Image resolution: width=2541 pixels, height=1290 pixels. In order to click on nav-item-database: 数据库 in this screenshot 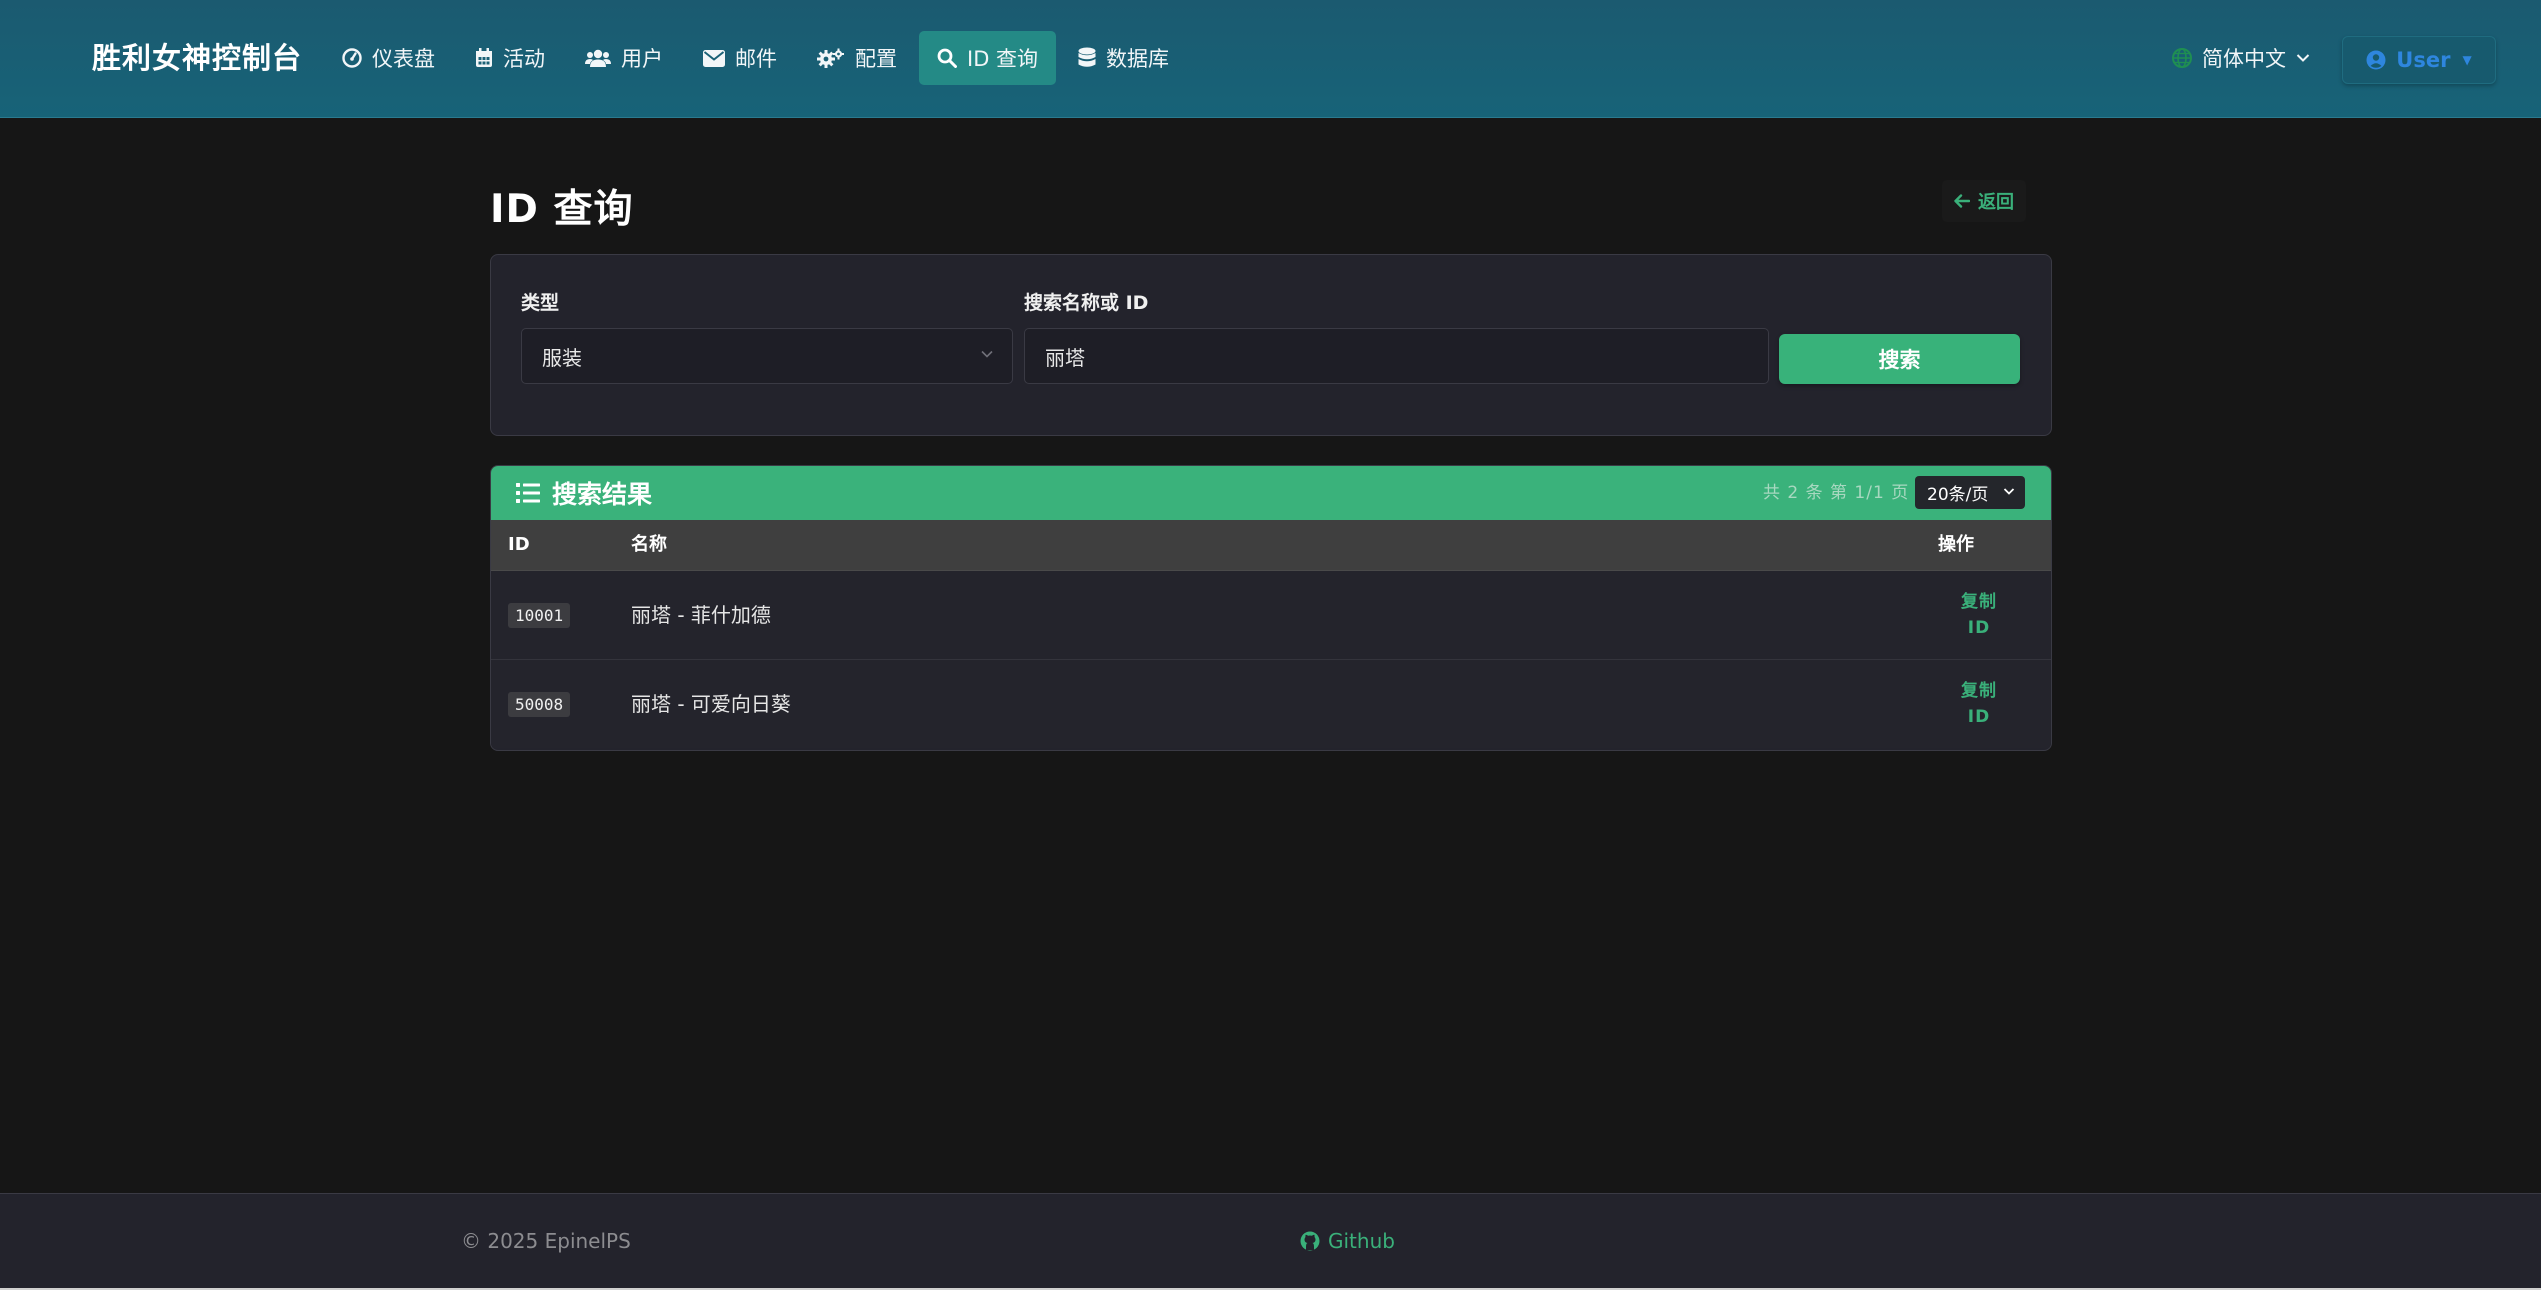, I will do `click(1123, 58)`.